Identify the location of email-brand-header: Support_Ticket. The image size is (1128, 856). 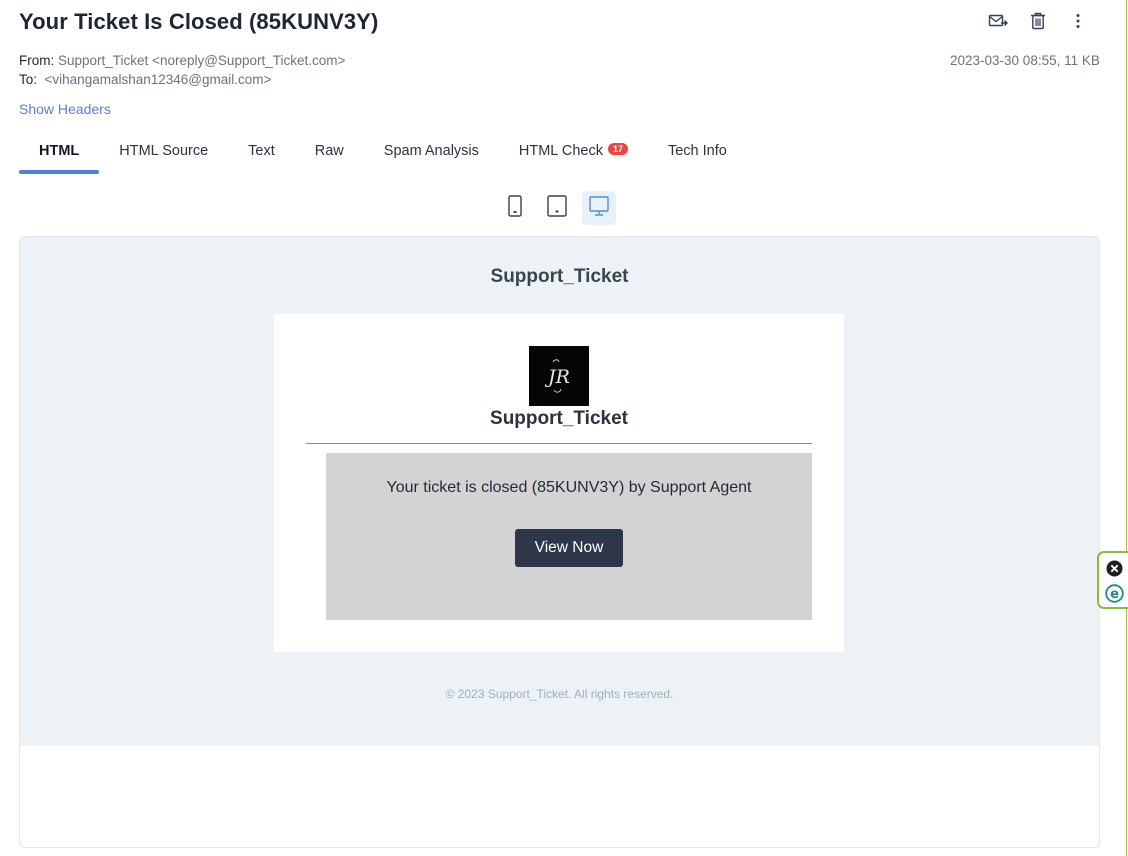
(559, 276).